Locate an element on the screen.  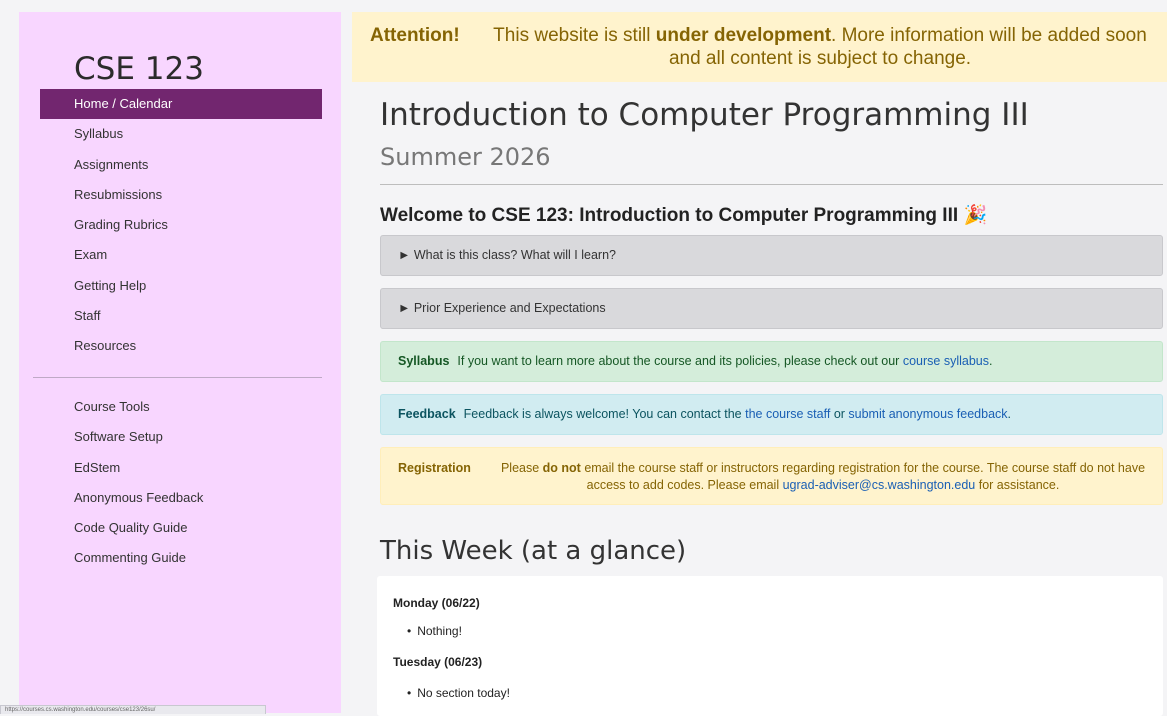
sidebar-item-course-tools: Course Tools is located at coordinates (181, 407).